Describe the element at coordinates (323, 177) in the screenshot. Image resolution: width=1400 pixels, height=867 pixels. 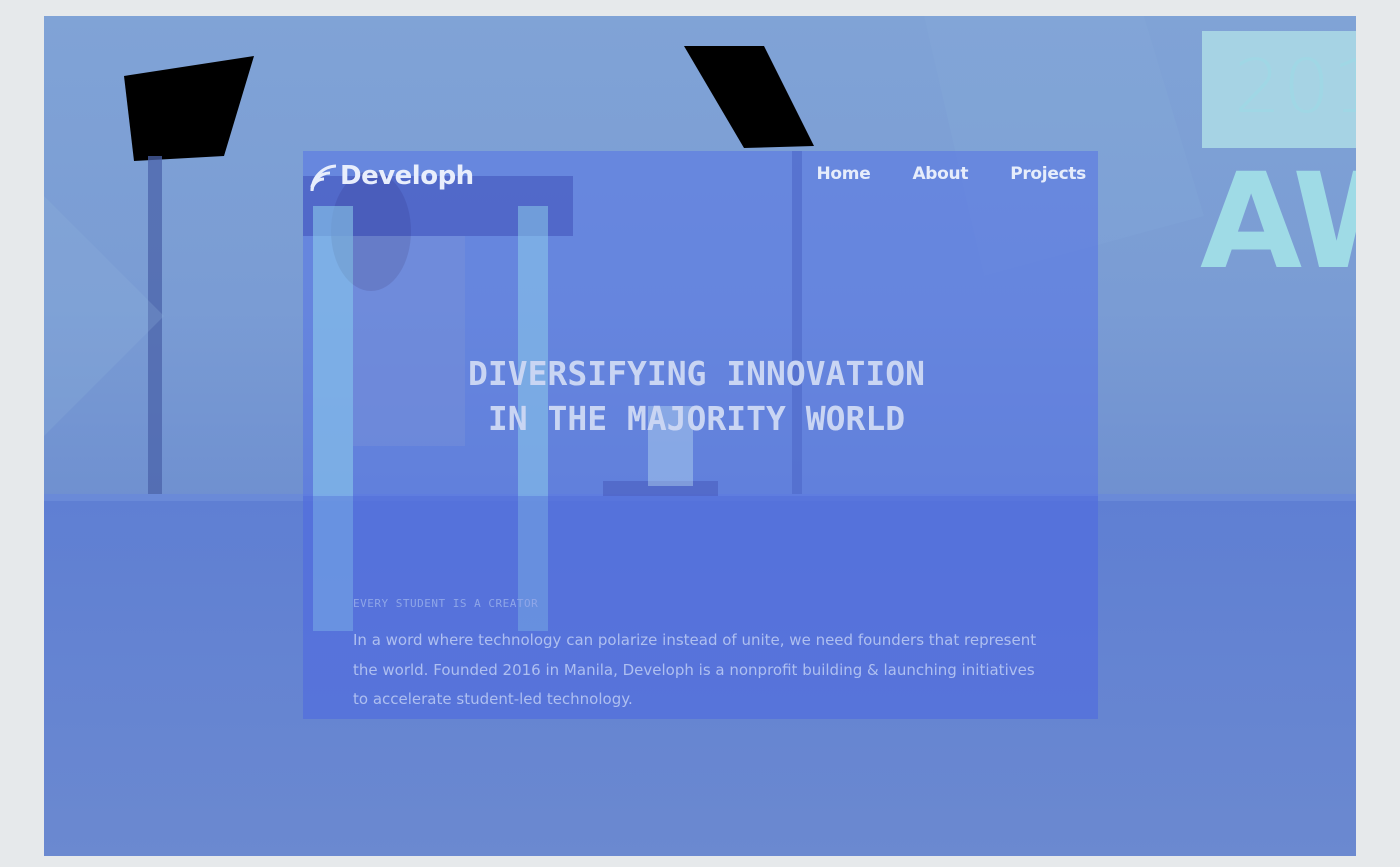
I see `signal-waves-icon` at that location.